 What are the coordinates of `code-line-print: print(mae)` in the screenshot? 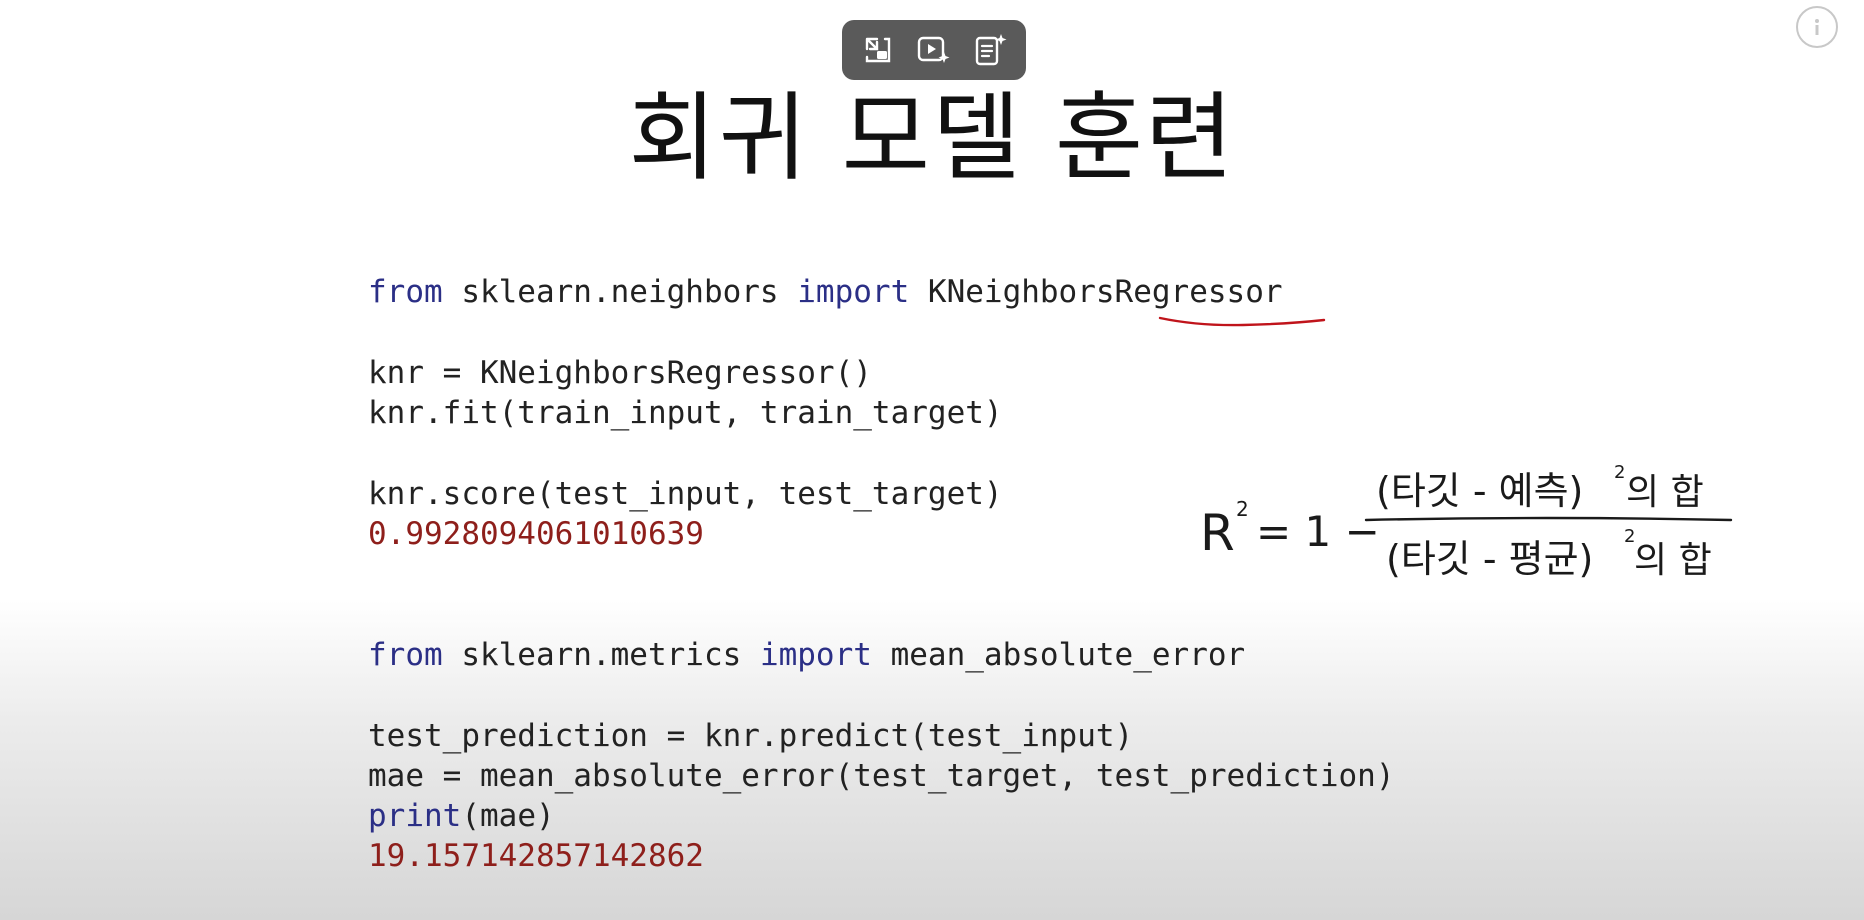 It's located at (461, 816).